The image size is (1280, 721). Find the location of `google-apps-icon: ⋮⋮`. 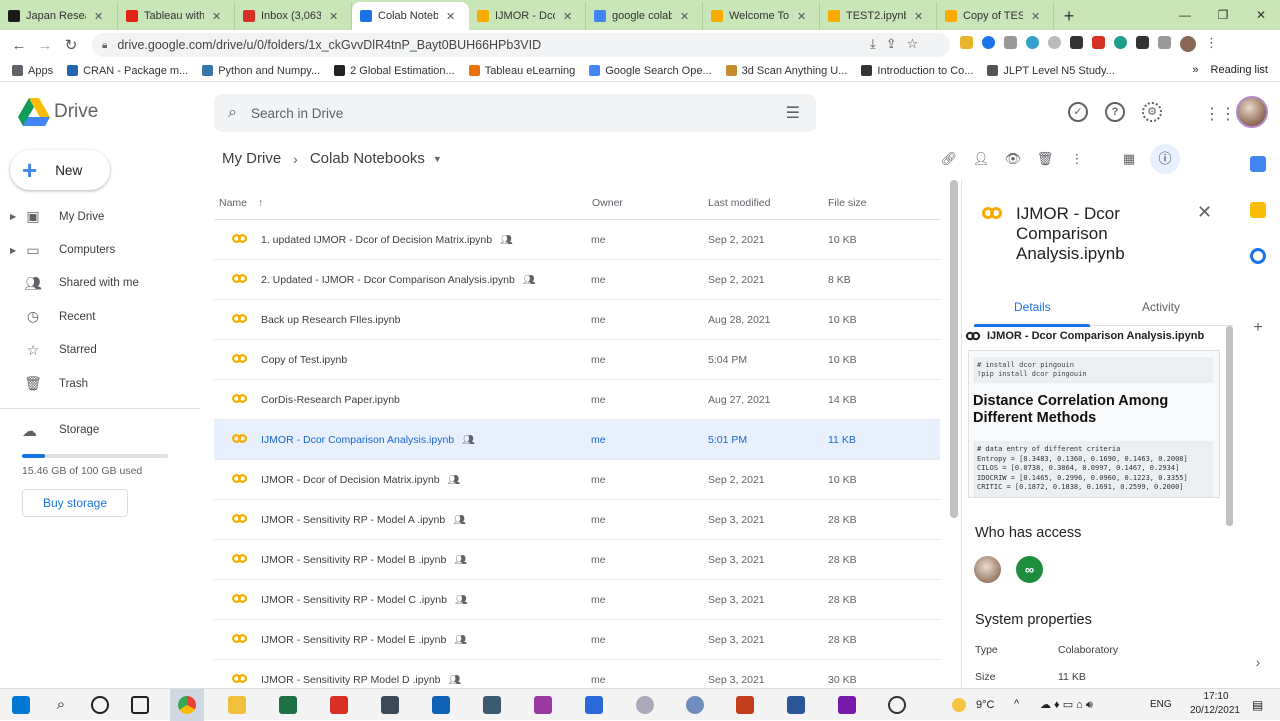

google-apps-icon: ⋮⋮ is located at coordinates (1220, 114).